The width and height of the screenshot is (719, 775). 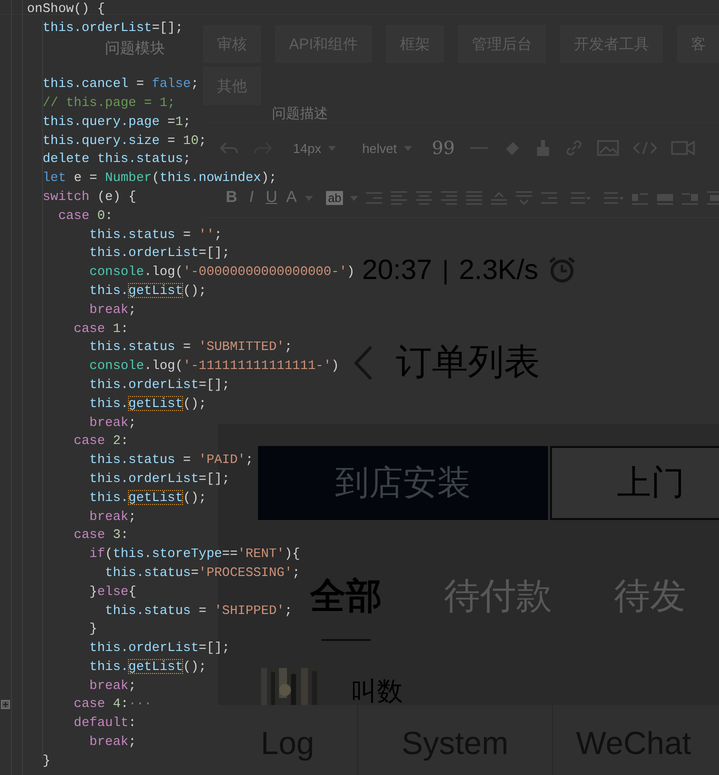 I want to click on indent-icon, so click(x=374, y=198).